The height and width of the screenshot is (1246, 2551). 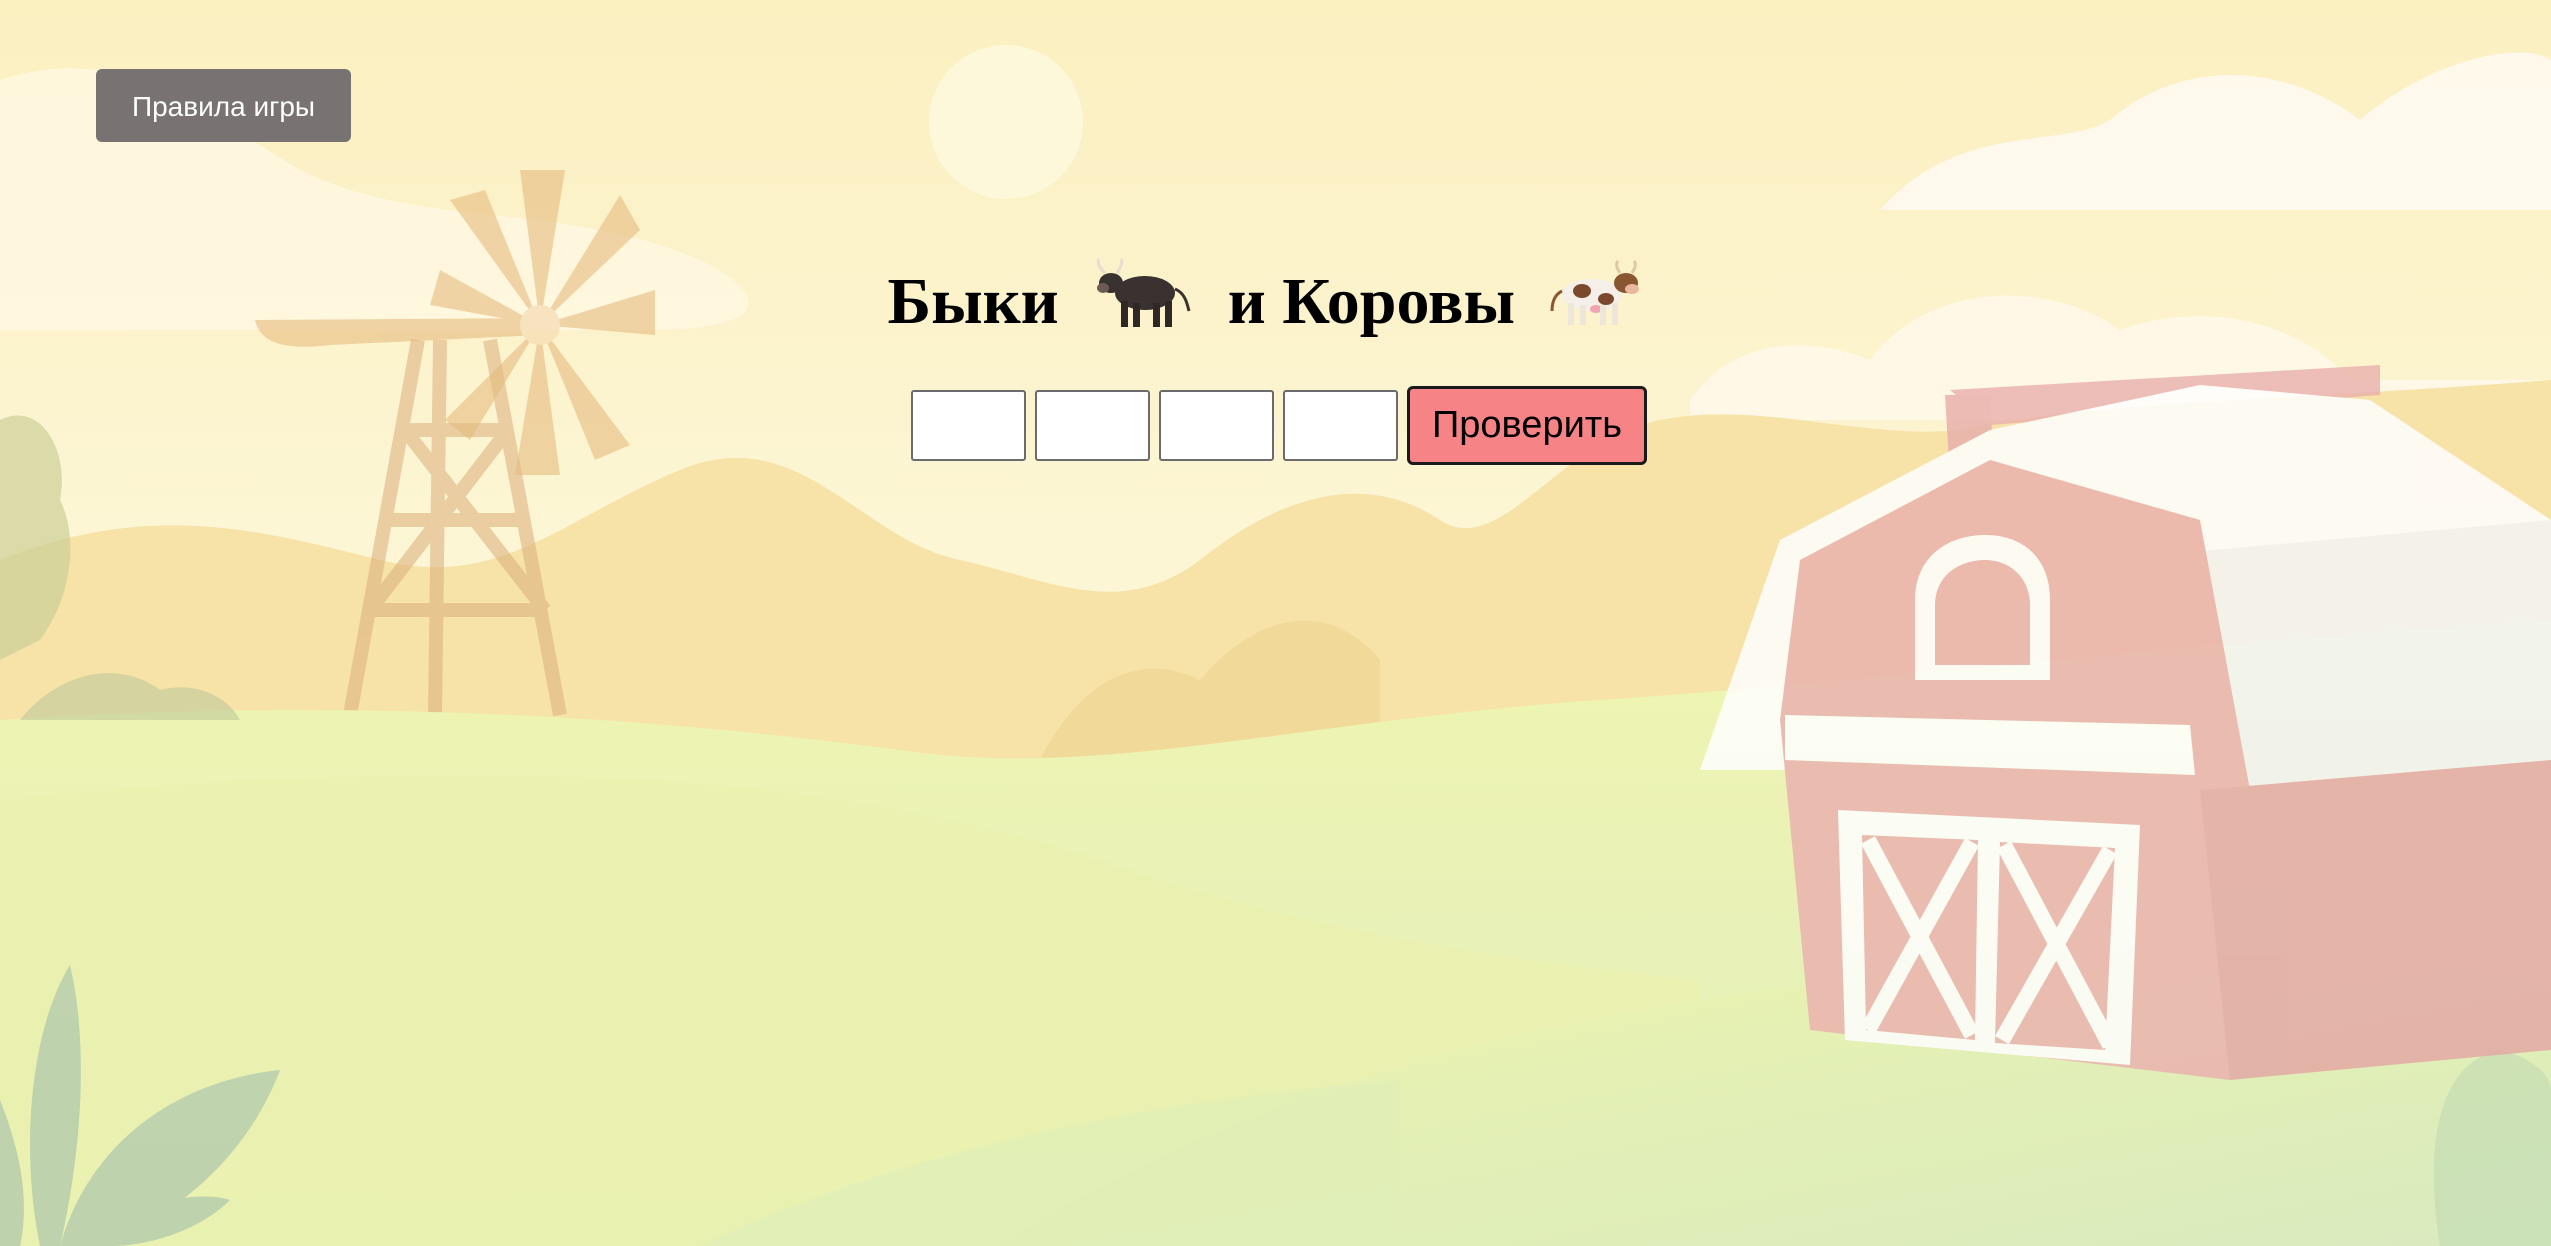 I want to click on bull-icon, so click(x=1143, y=307).